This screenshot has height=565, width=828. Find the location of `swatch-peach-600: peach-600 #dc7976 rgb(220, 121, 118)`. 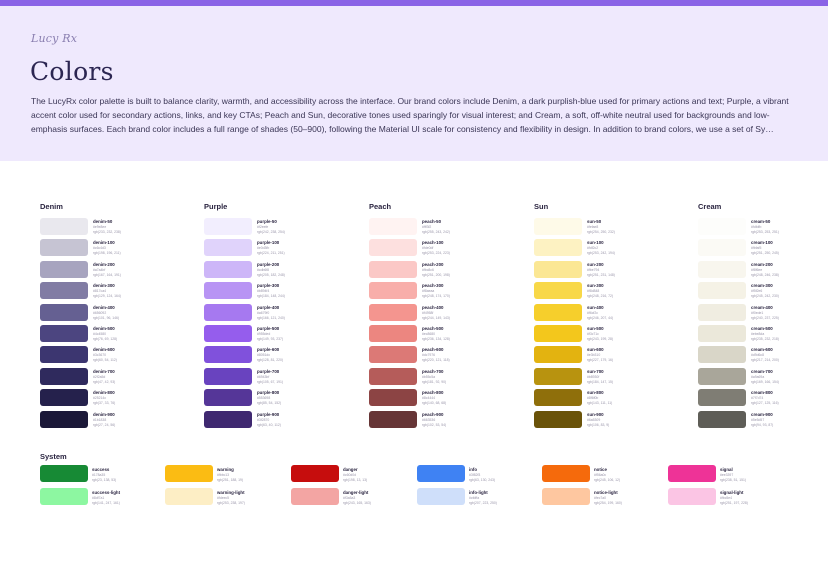

swatch-peach-600: peach-600 #dc7976 rgb(220, 121, 118) is located at coordinates (449, 355).